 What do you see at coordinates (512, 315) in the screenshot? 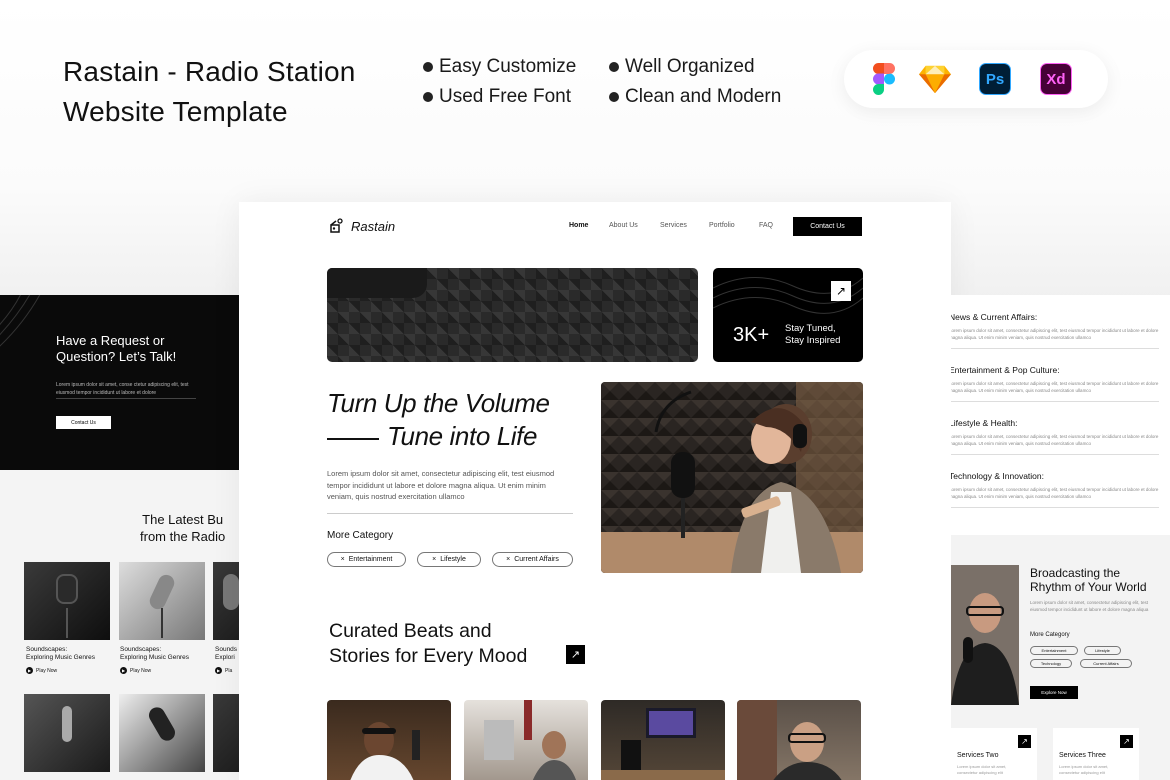
I see `hero-image` at bounding box center [512, 315].